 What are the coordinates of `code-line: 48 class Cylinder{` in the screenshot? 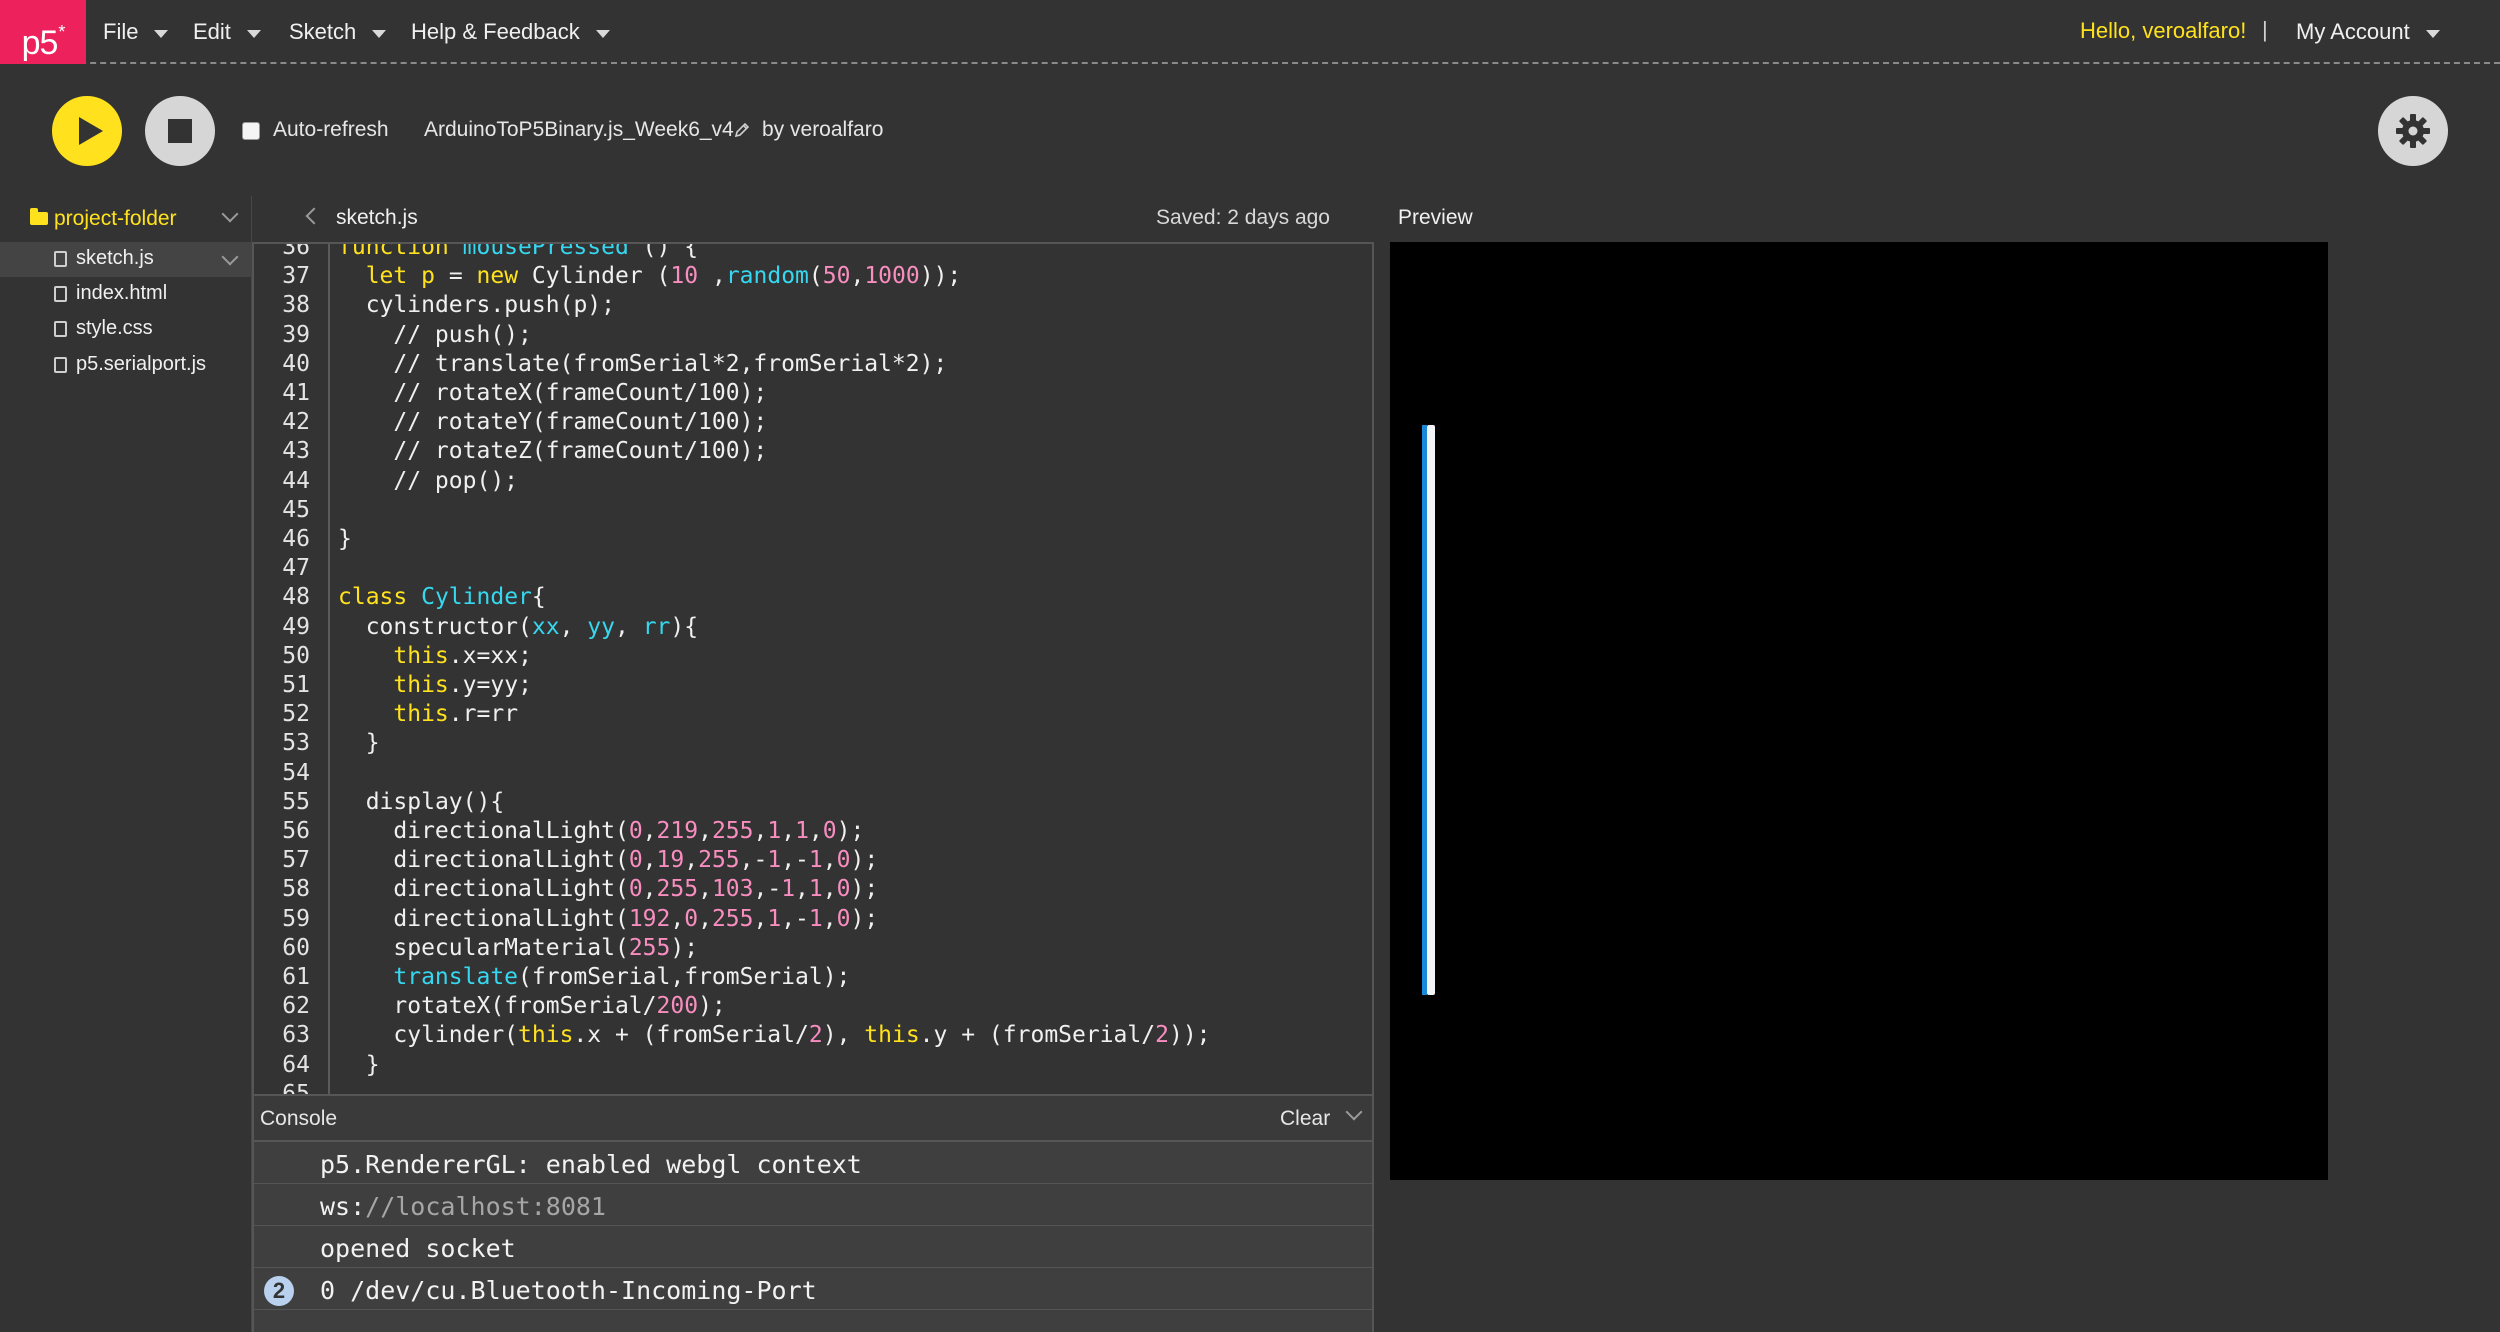 It's located at (813, 597).